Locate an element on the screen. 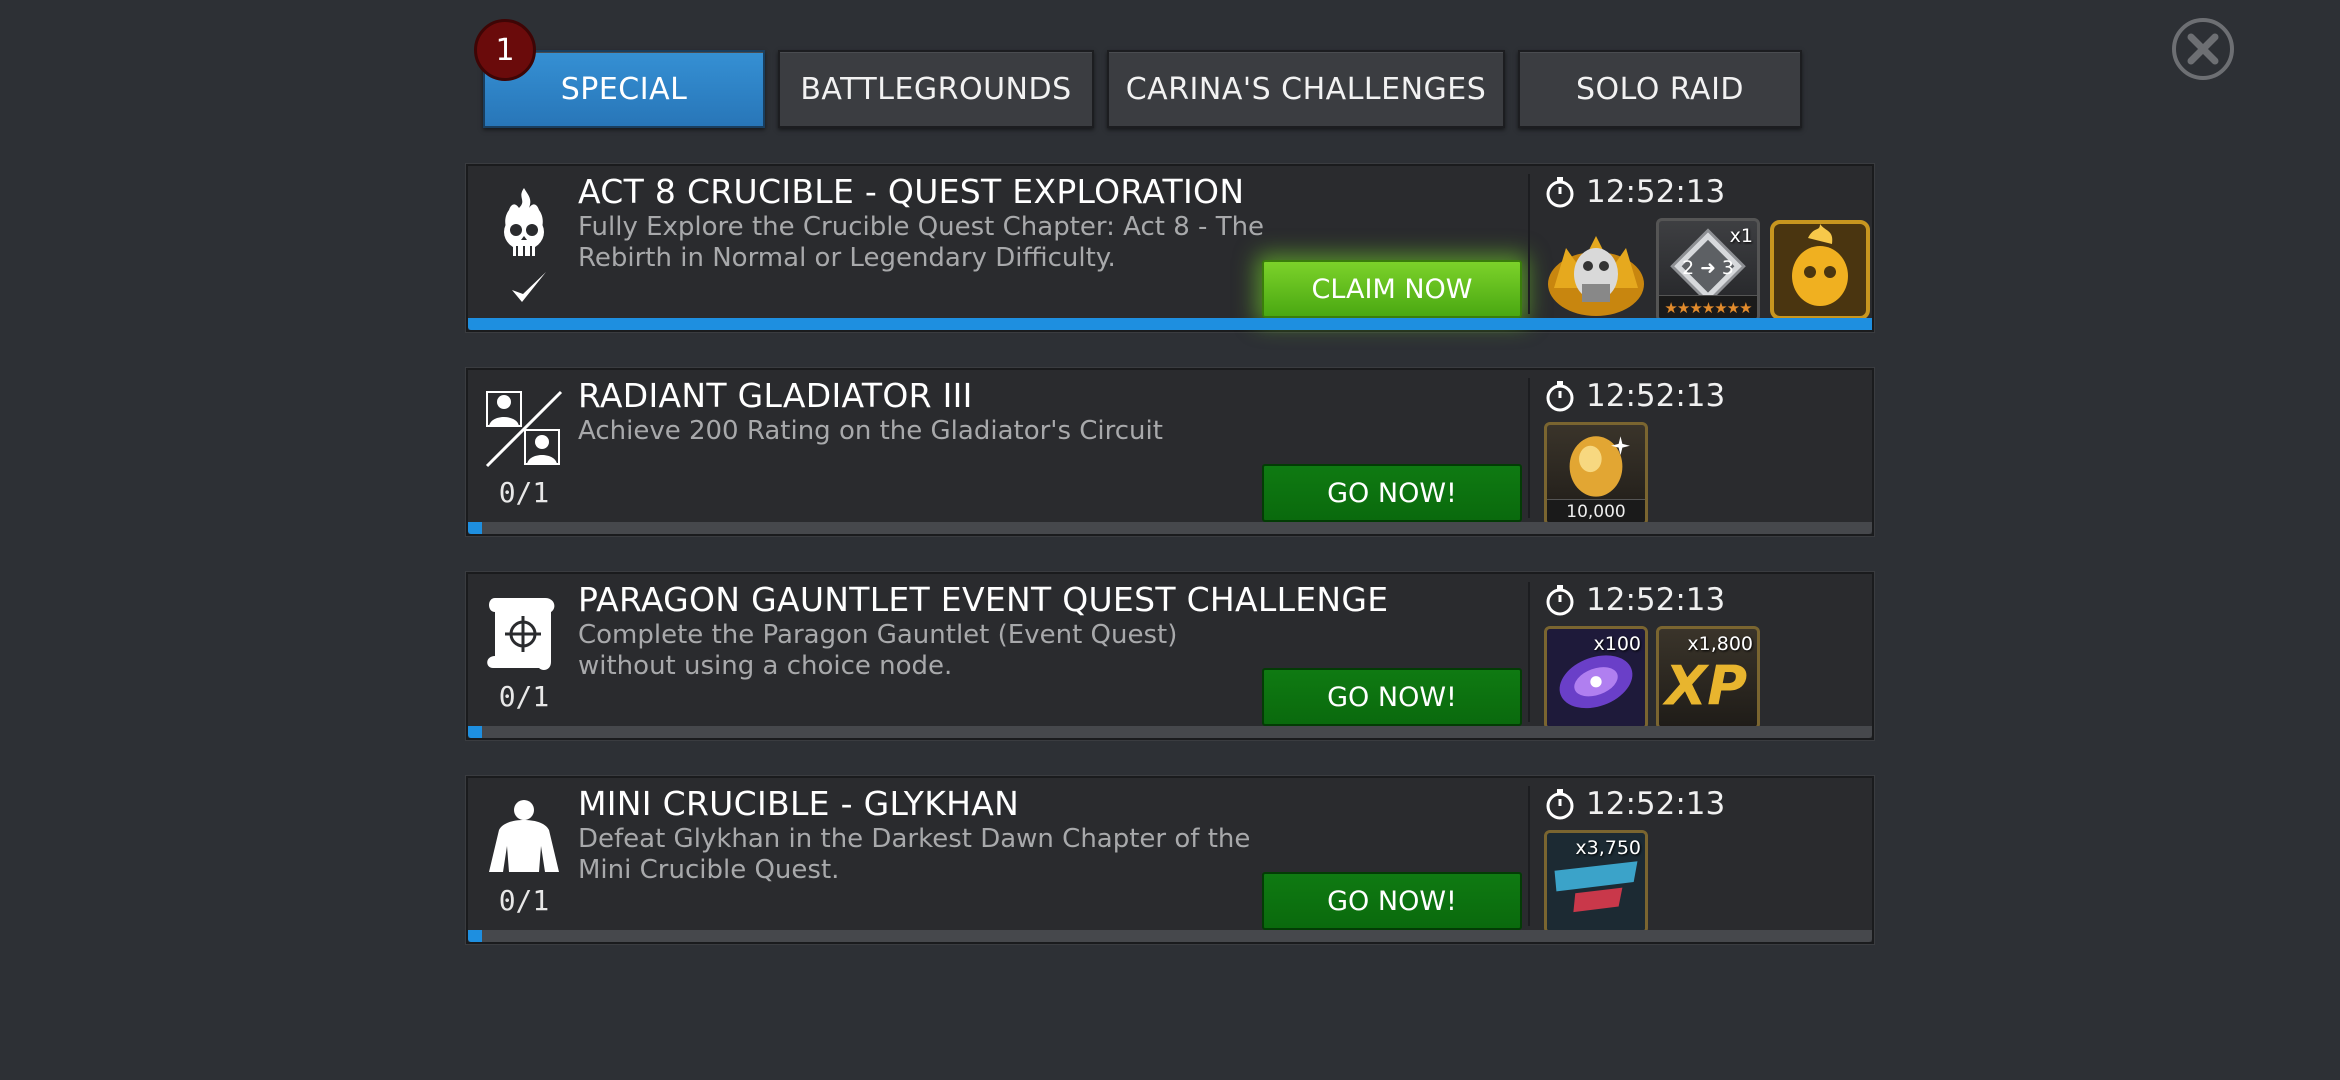  reward-list: x100 XP x1,800 is located at coordinates (1652, 678).